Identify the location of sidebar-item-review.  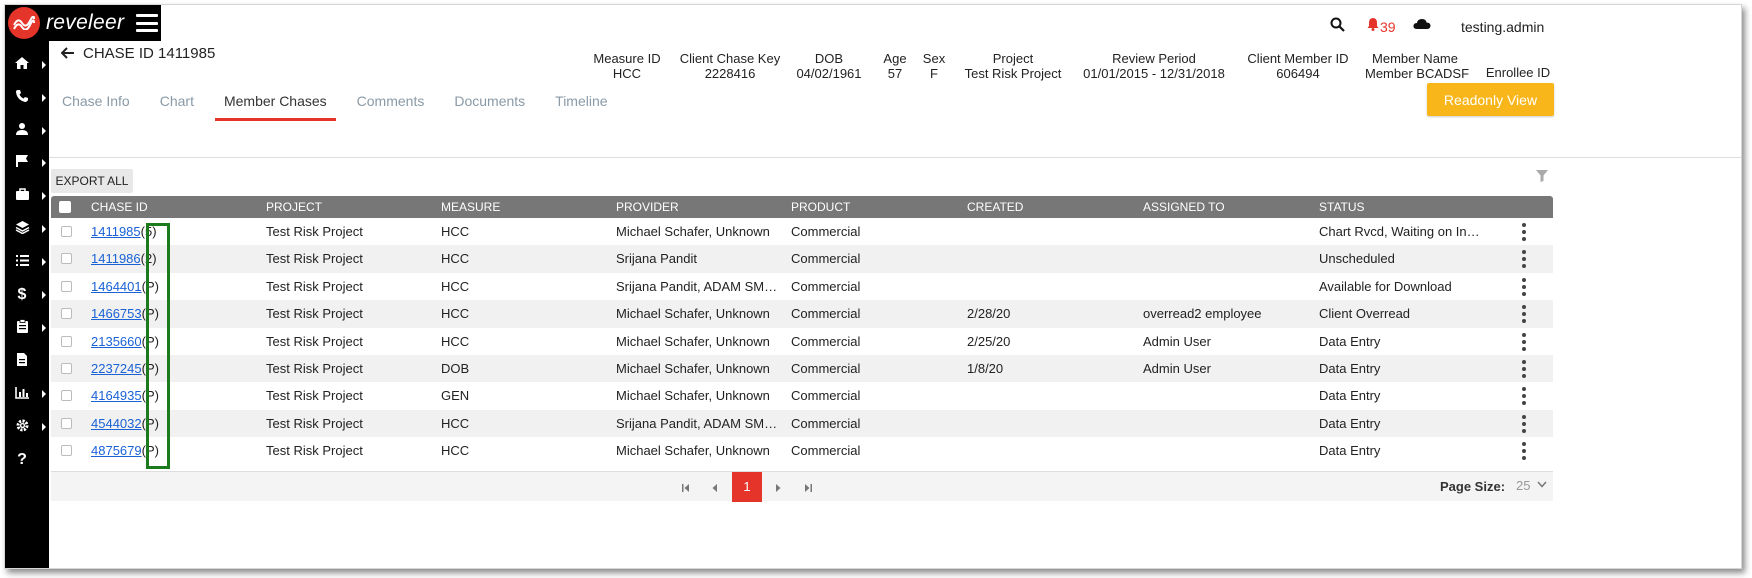
(27, 328).